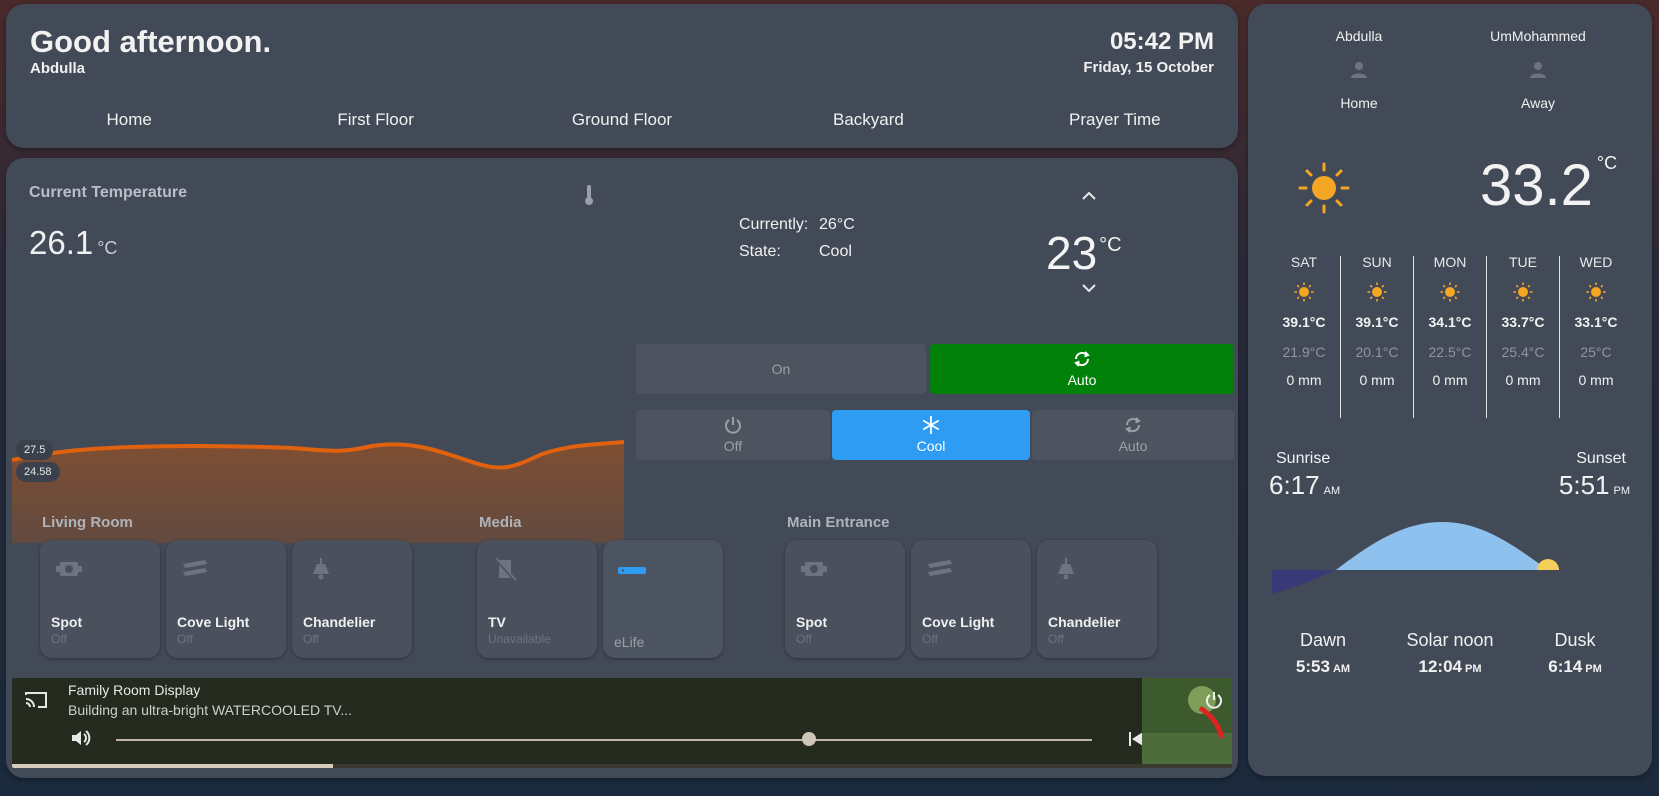 This screenshot has height=796, width=1659. I want to click on forecast-high: 39.1°C, so click(1377, 322).